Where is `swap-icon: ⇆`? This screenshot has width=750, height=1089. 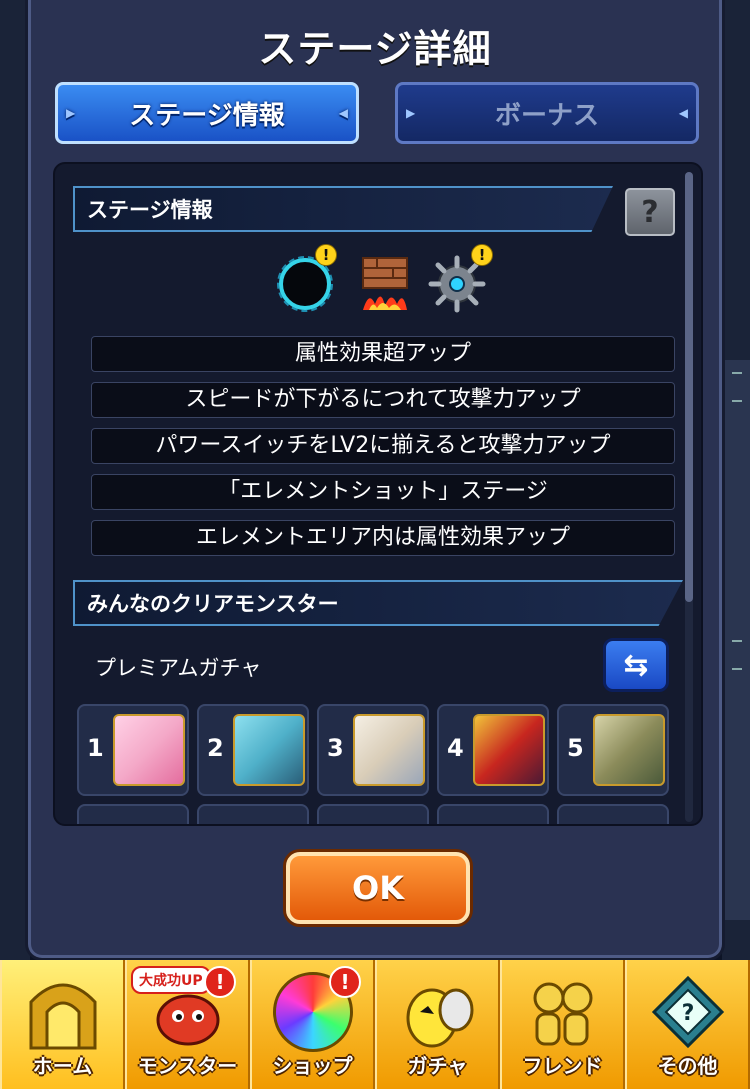 swap-icon: ⇆ is located at coordinates (636, 665).